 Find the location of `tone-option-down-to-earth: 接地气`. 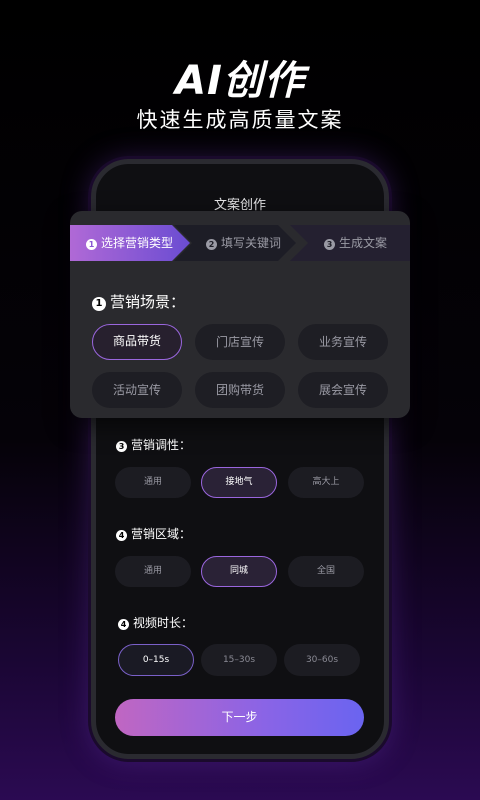

tone-option-down-to-earth: 接地气 is located at coordinates (239, 482).